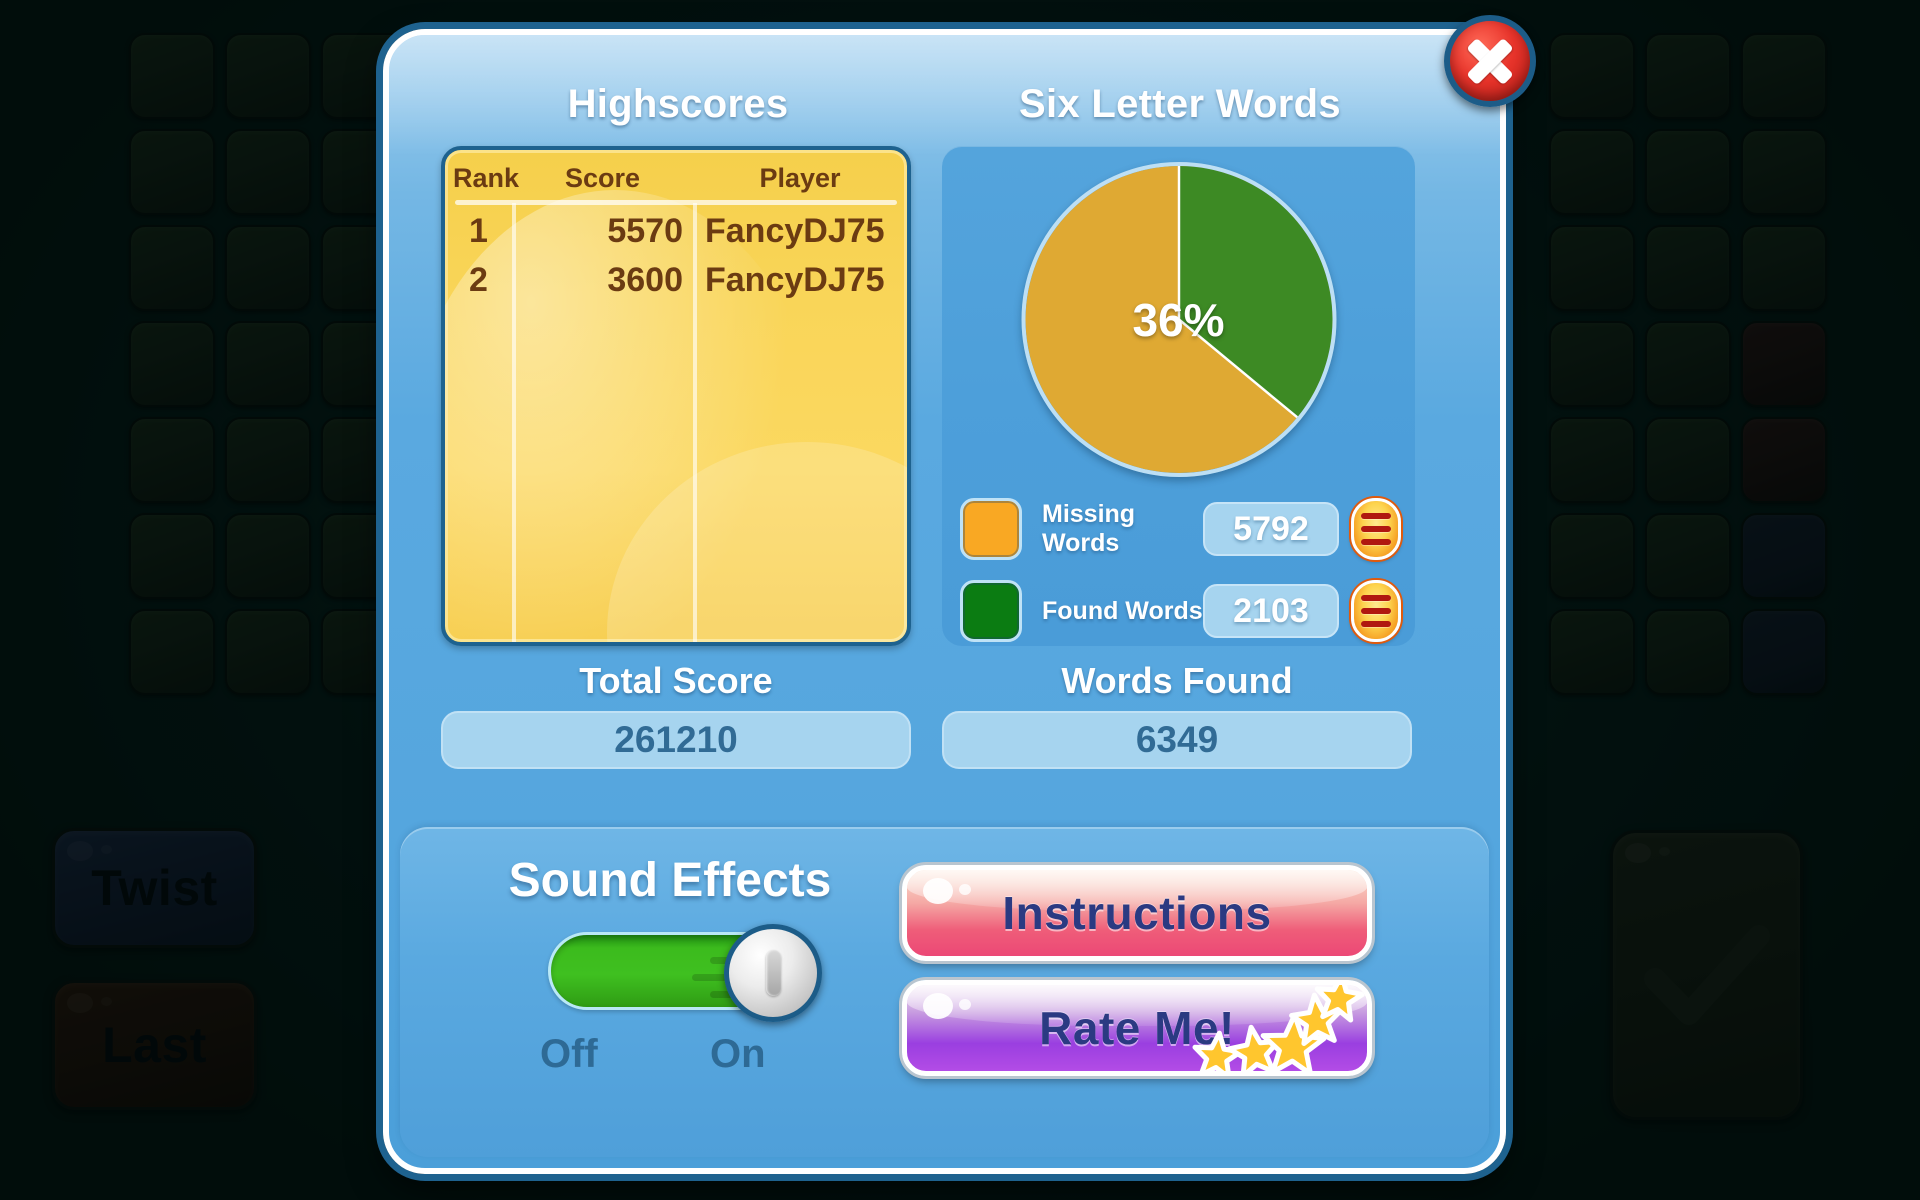 This screenshot has width=1920, height=1200. I want to click on table-row: 1 5570 FancyDJ75, so click(676, 231).